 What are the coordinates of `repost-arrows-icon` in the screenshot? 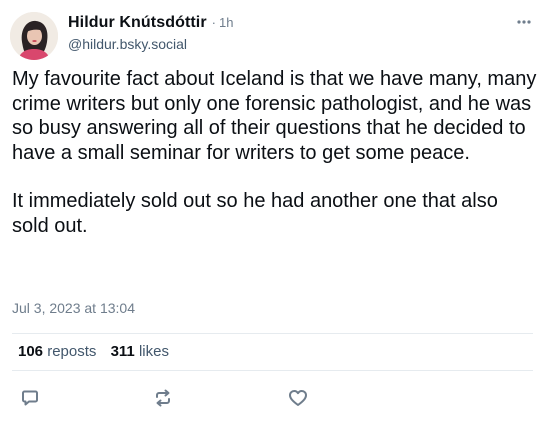 It's located at (163, 398).